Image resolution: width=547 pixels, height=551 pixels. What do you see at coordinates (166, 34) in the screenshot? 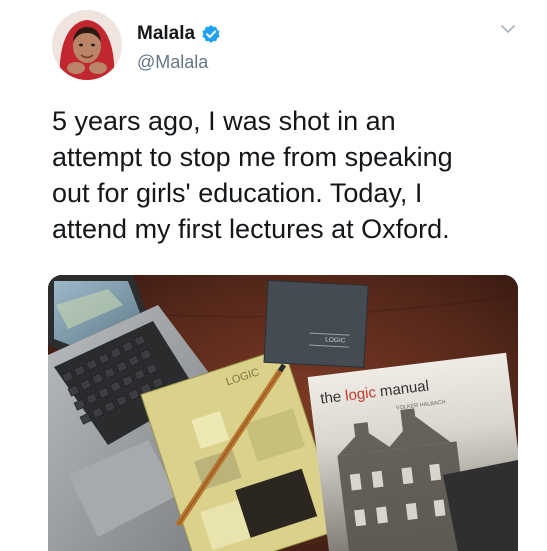
I see `author-display-name: Malala` at bounding box center [166, 34].